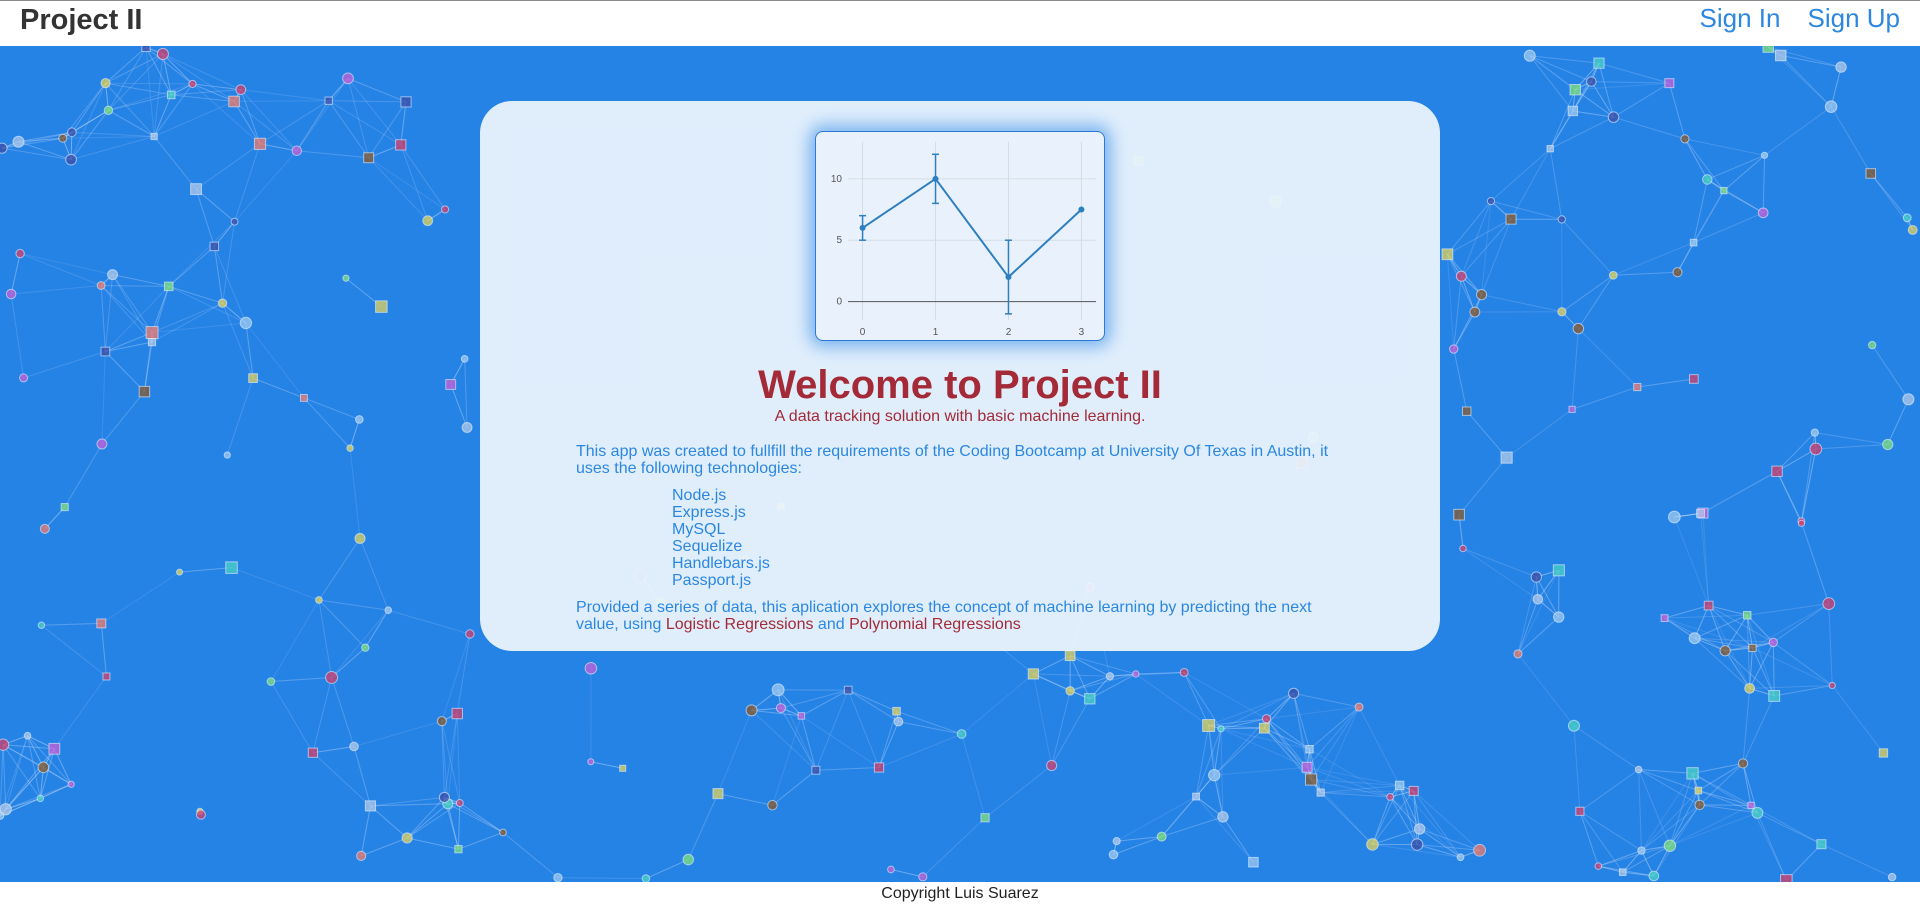 Image resolution: width=1920 pixels, height=908 pixels. I want to click on technology-item: Sequelize, so click(707, 546).